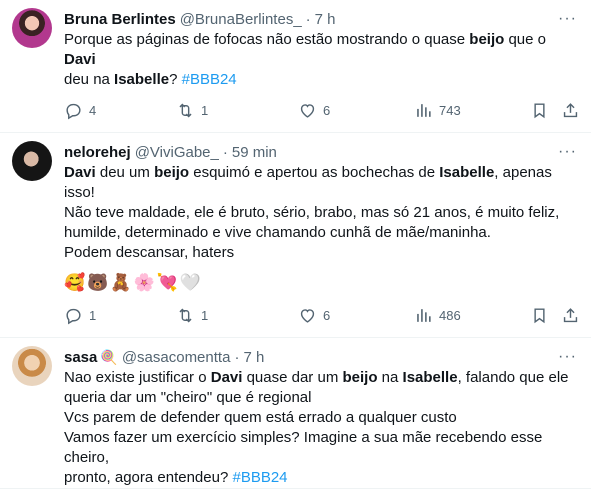 The height and width of the screenshot is (489, 591). What do you see at coordinates (80, 357) in the screenshot?
I see `display-name: sasa` at bounding box center [80, 357].